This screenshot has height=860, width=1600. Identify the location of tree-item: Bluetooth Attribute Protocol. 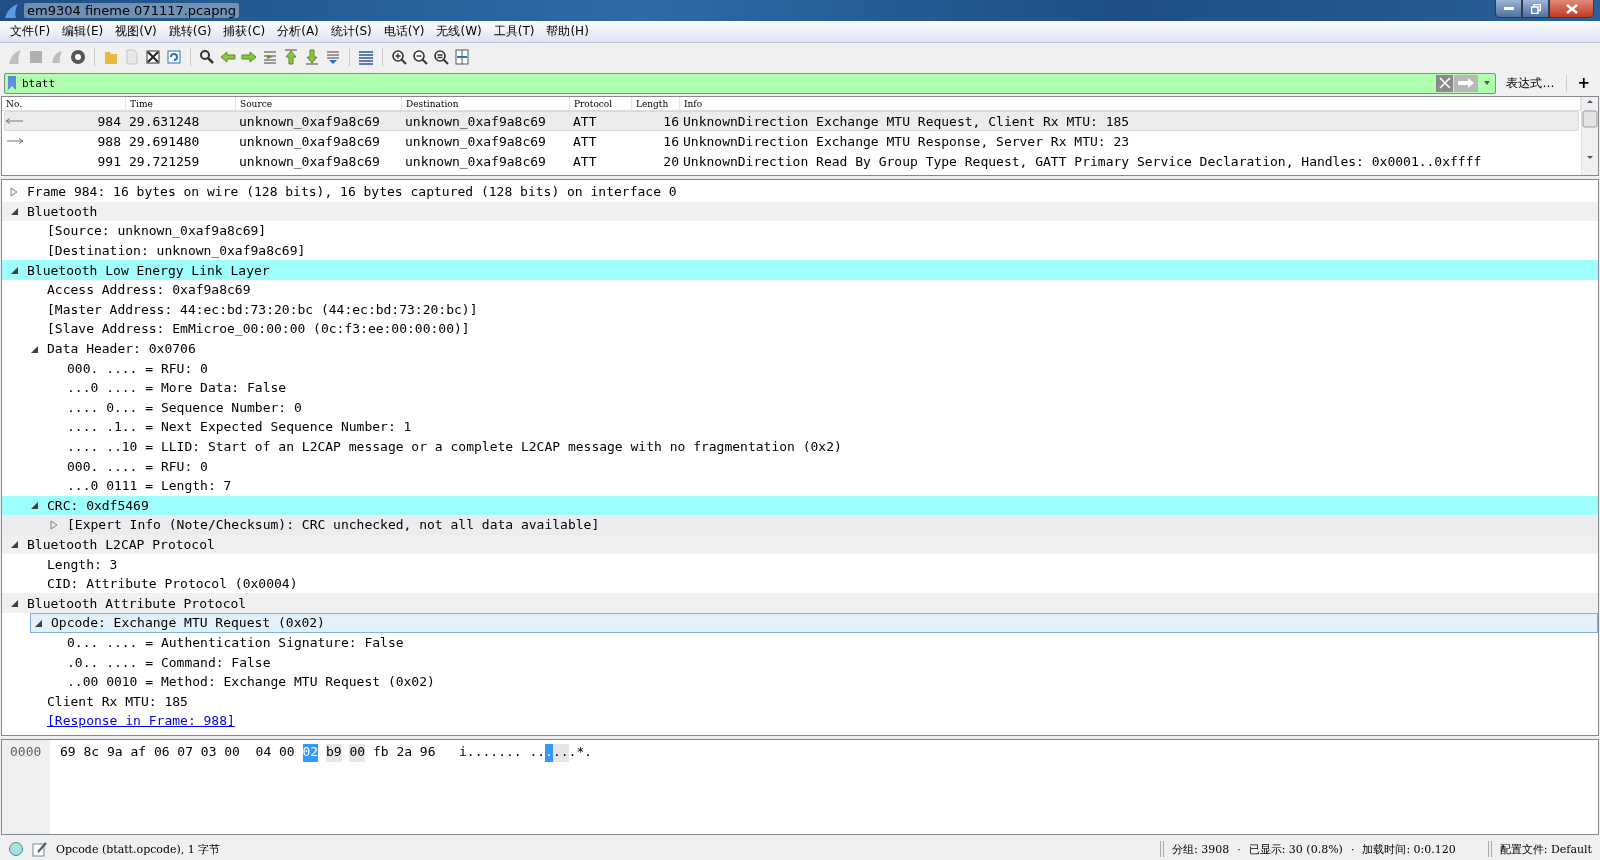
(800, 603).